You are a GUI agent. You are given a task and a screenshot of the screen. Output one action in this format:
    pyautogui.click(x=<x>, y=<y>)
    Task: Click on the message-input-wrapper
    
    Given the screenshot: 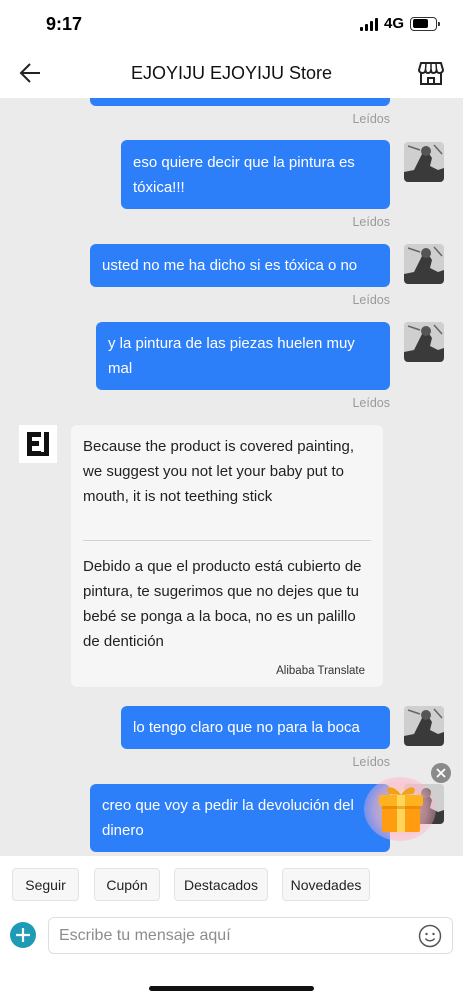 What is the action you would take?
    pyautogui.click(x=250, y=935)
    